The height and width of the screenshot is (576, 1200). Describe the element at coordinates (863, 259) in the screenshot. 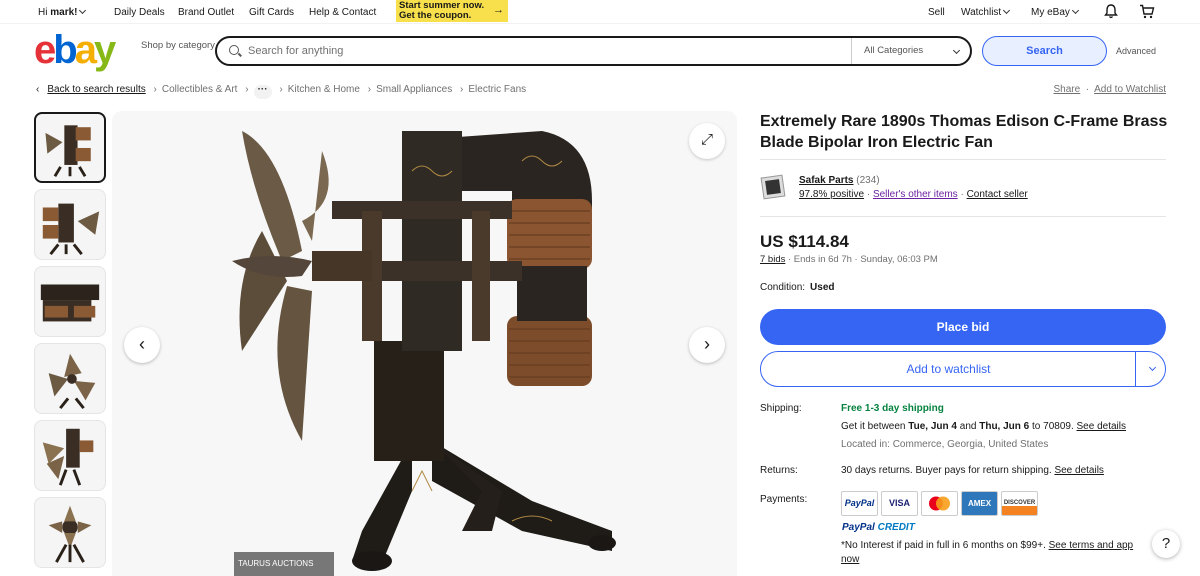

I see `auction-end-time: · Ends in 6d 7h · Sunday, 06:03 PM` at that location.